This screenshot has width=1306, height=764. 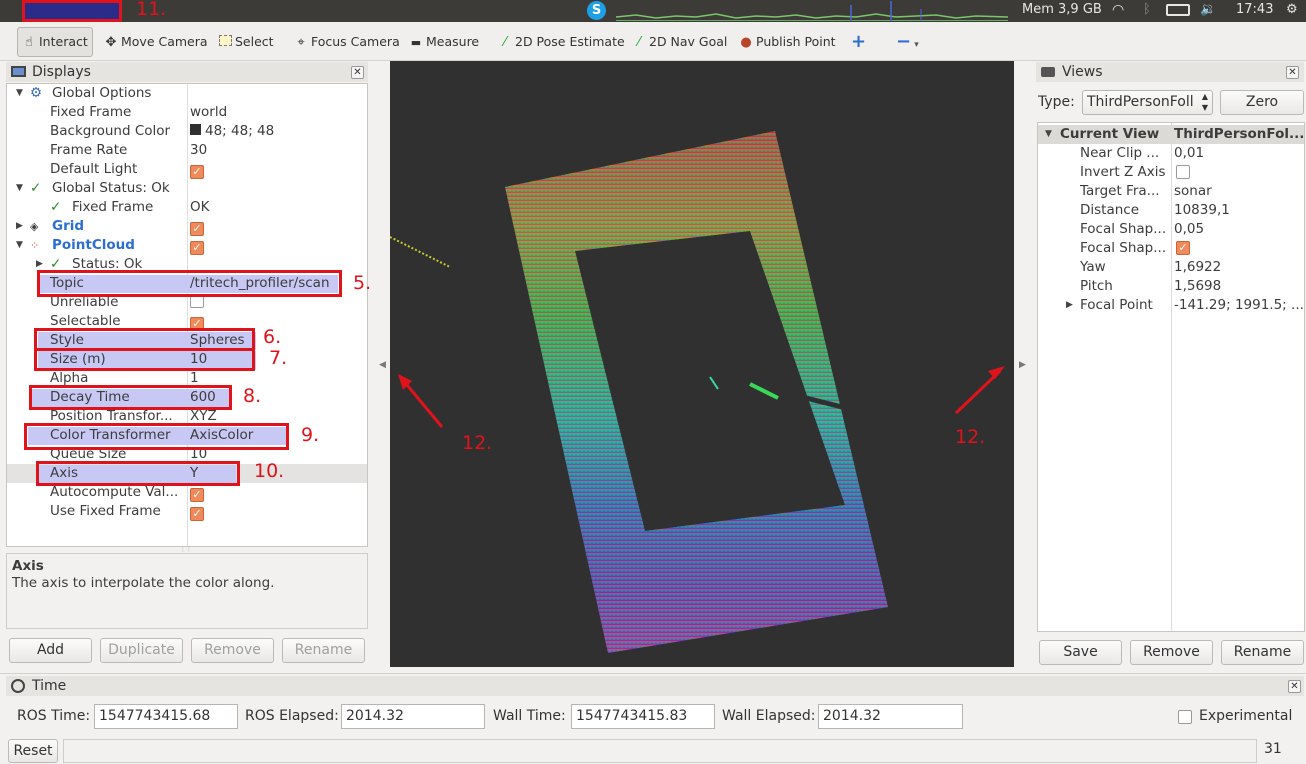 I want to click on row-value: 10839,1, so click(x=1202, y=210).